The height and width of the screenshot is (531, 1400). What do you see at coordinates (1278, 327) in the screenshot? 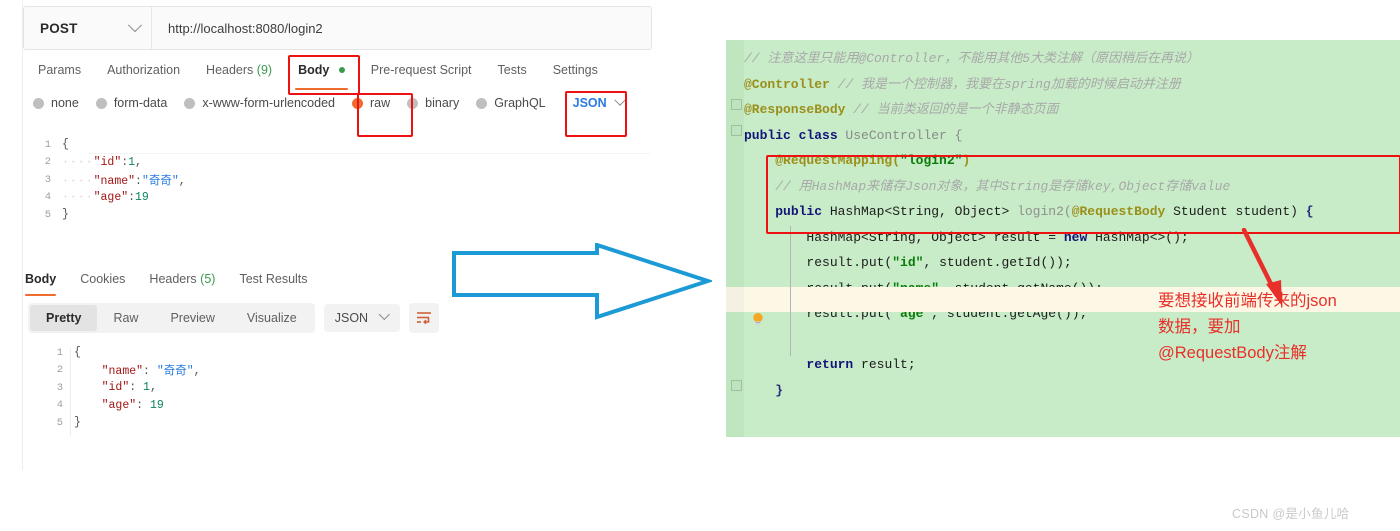
I see `annotation-text: 要想接收前端传来的json 数据，要加 @RequestBody注解` at bounding box center [1278, 327].